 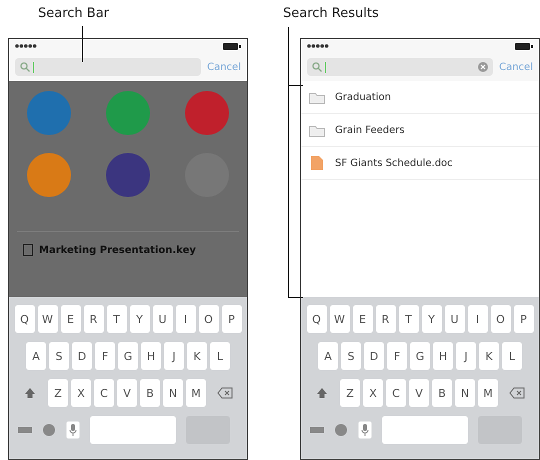 What do you see at coordinates (420, 130) in the screenshot?
I see `result-row: Grain Feeders` at bounding box center [420, 130].